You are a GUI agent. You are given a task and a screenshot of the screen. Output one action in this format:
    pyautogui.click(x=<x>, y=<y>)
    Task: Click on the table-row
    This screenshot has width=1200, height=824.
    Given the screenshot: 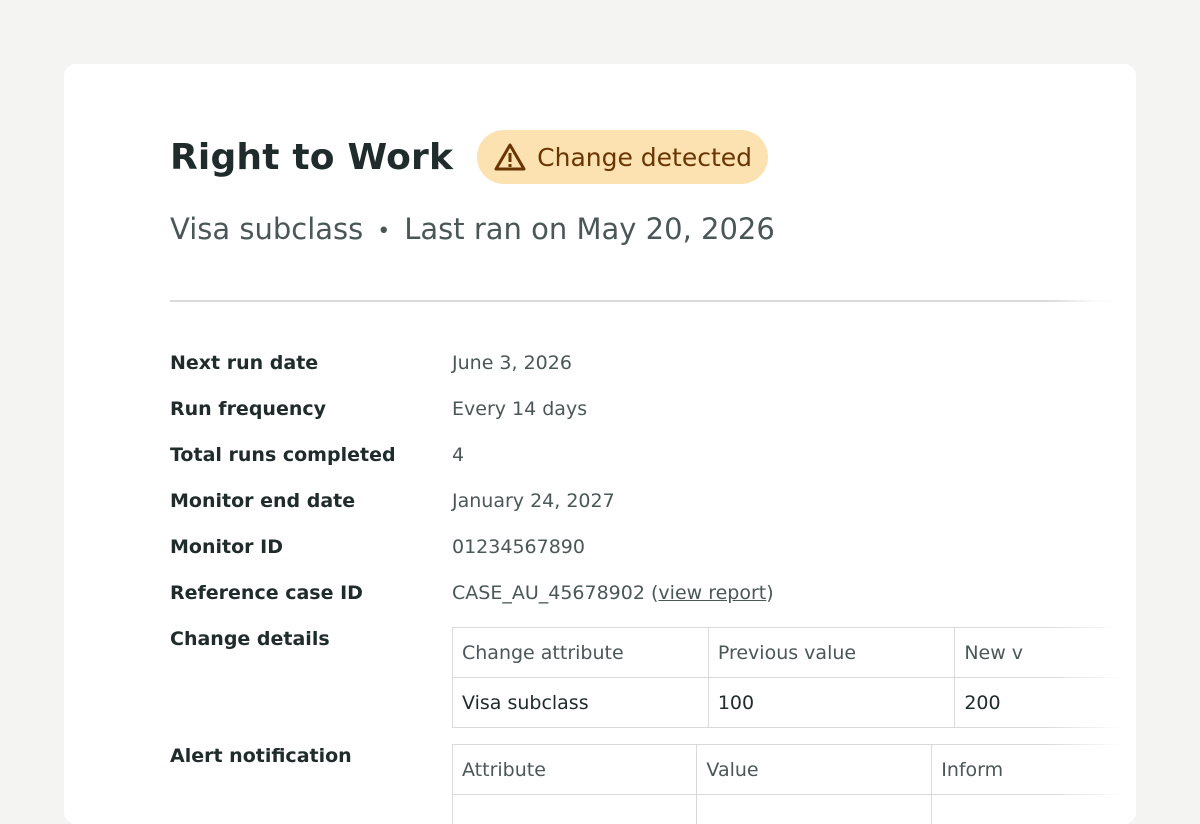 What is the action you would take?
    pyautogui.click(x=795, y=809)
    